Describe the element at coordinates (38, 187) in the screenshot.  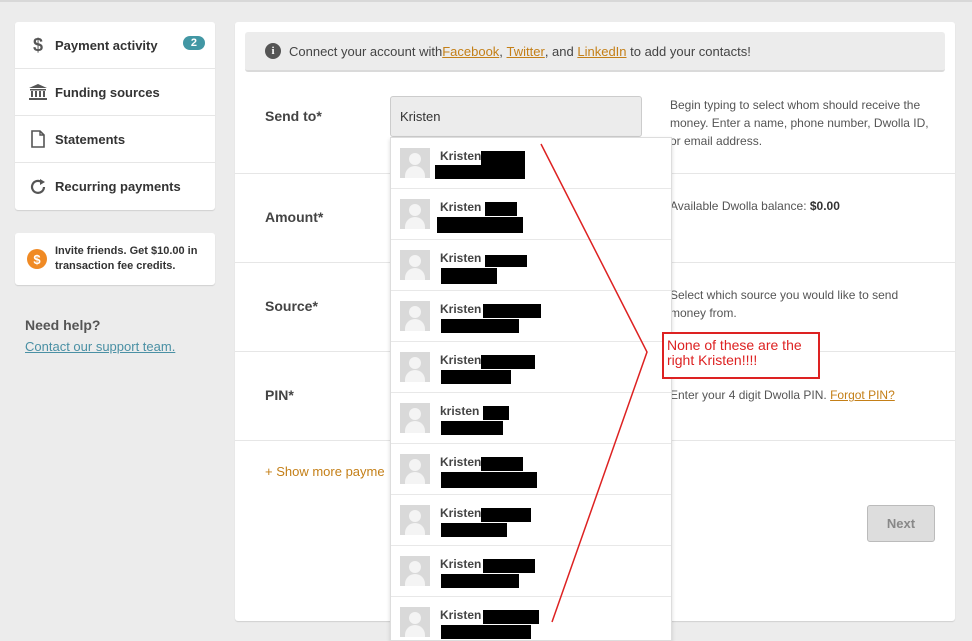
I see `refresh-icon` at that location.